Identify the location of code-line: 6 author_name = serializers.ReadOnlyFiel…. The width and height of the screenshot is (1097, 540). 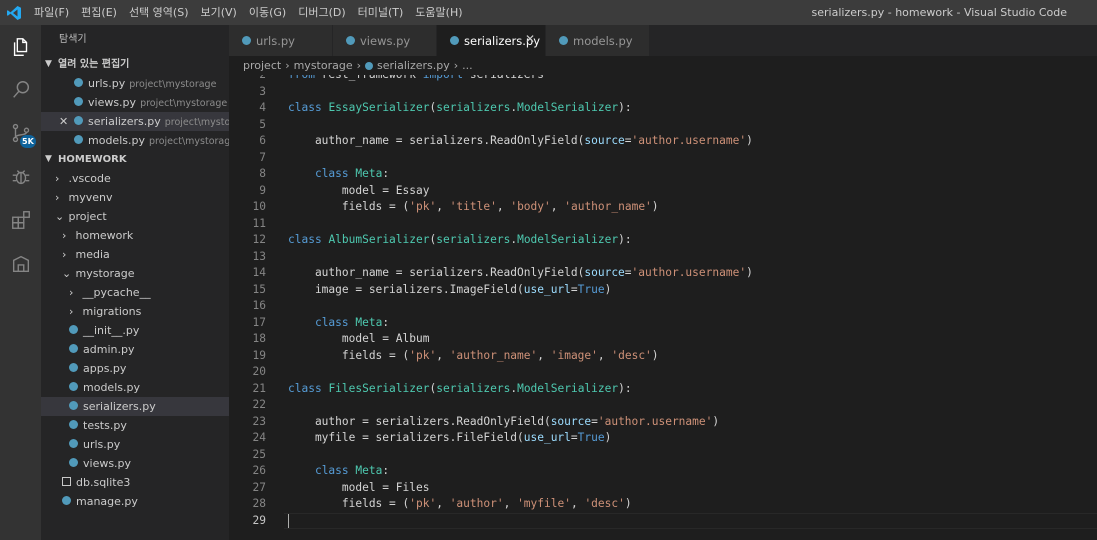
(663, 141).